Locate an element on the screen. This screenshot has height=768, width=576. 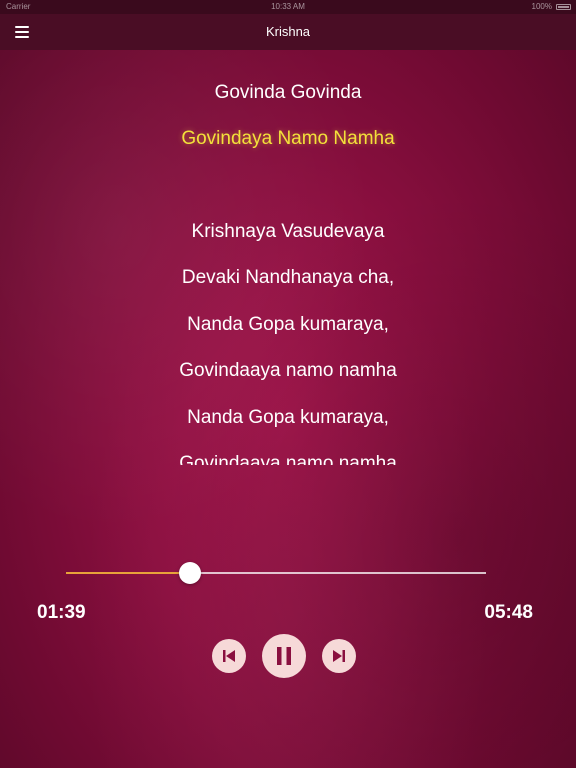
elapsed-time: 01:39 is located at coordinates (61, 612).